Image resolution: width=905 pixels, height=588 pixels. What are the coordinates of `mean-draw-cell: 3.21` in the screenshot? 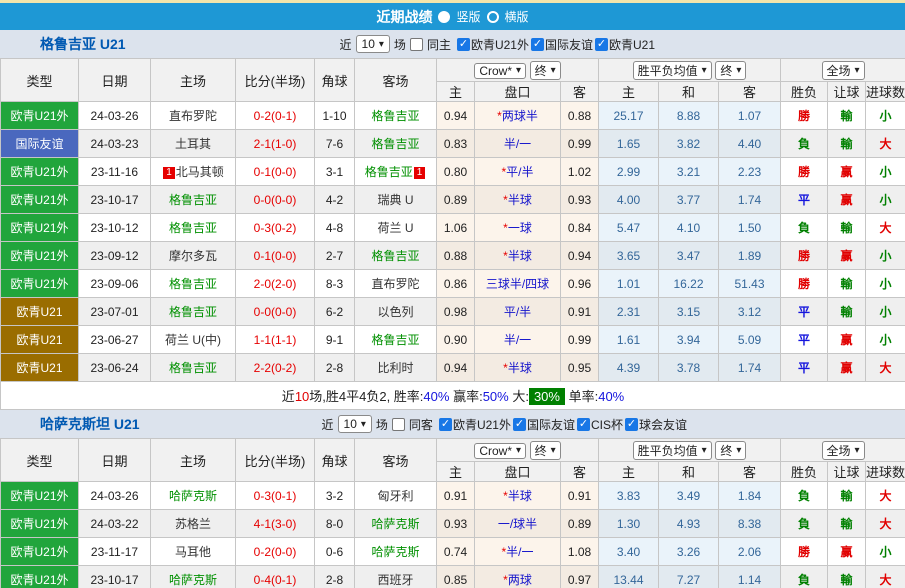 It's located at (688, 171).